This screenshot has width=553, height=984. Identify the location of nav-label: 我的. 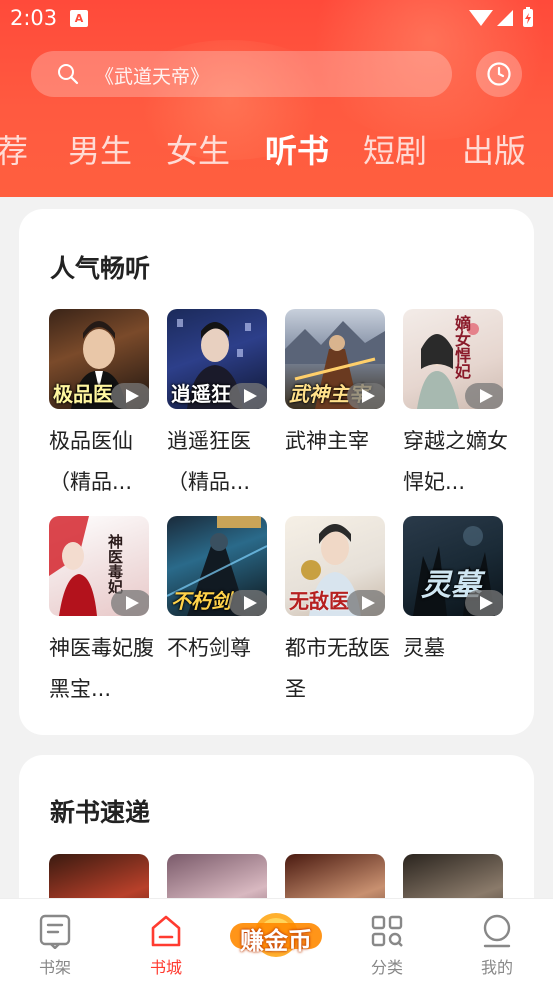
(496, 967).